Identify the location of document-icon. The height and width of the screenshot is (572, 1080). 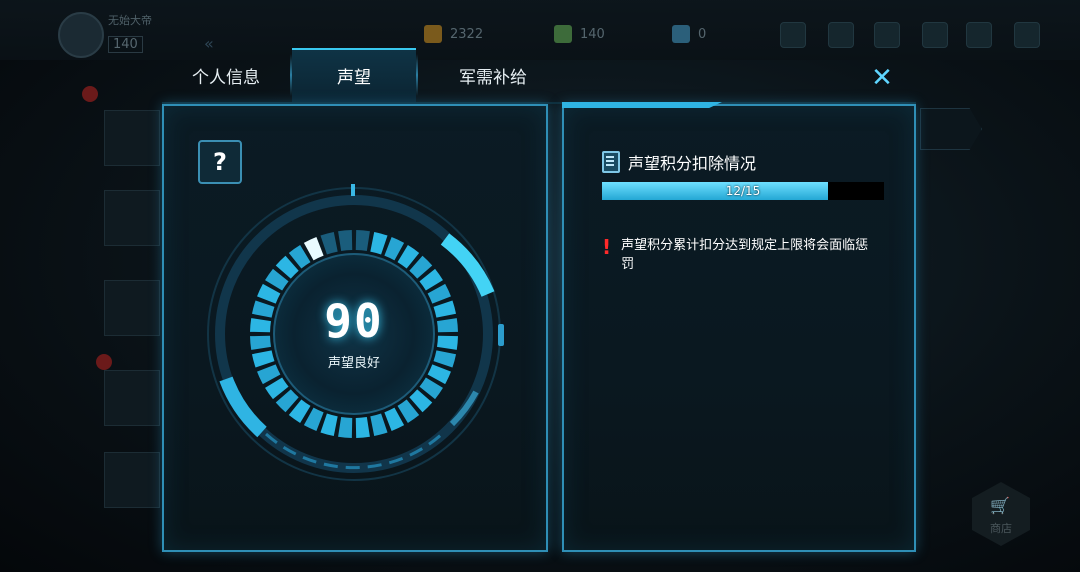
(611, 162).